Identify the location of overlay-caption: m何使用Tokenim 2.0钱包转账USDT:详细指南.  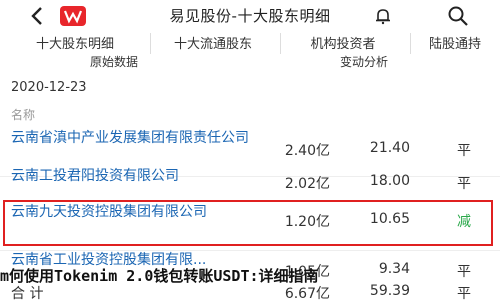
(159, 276).